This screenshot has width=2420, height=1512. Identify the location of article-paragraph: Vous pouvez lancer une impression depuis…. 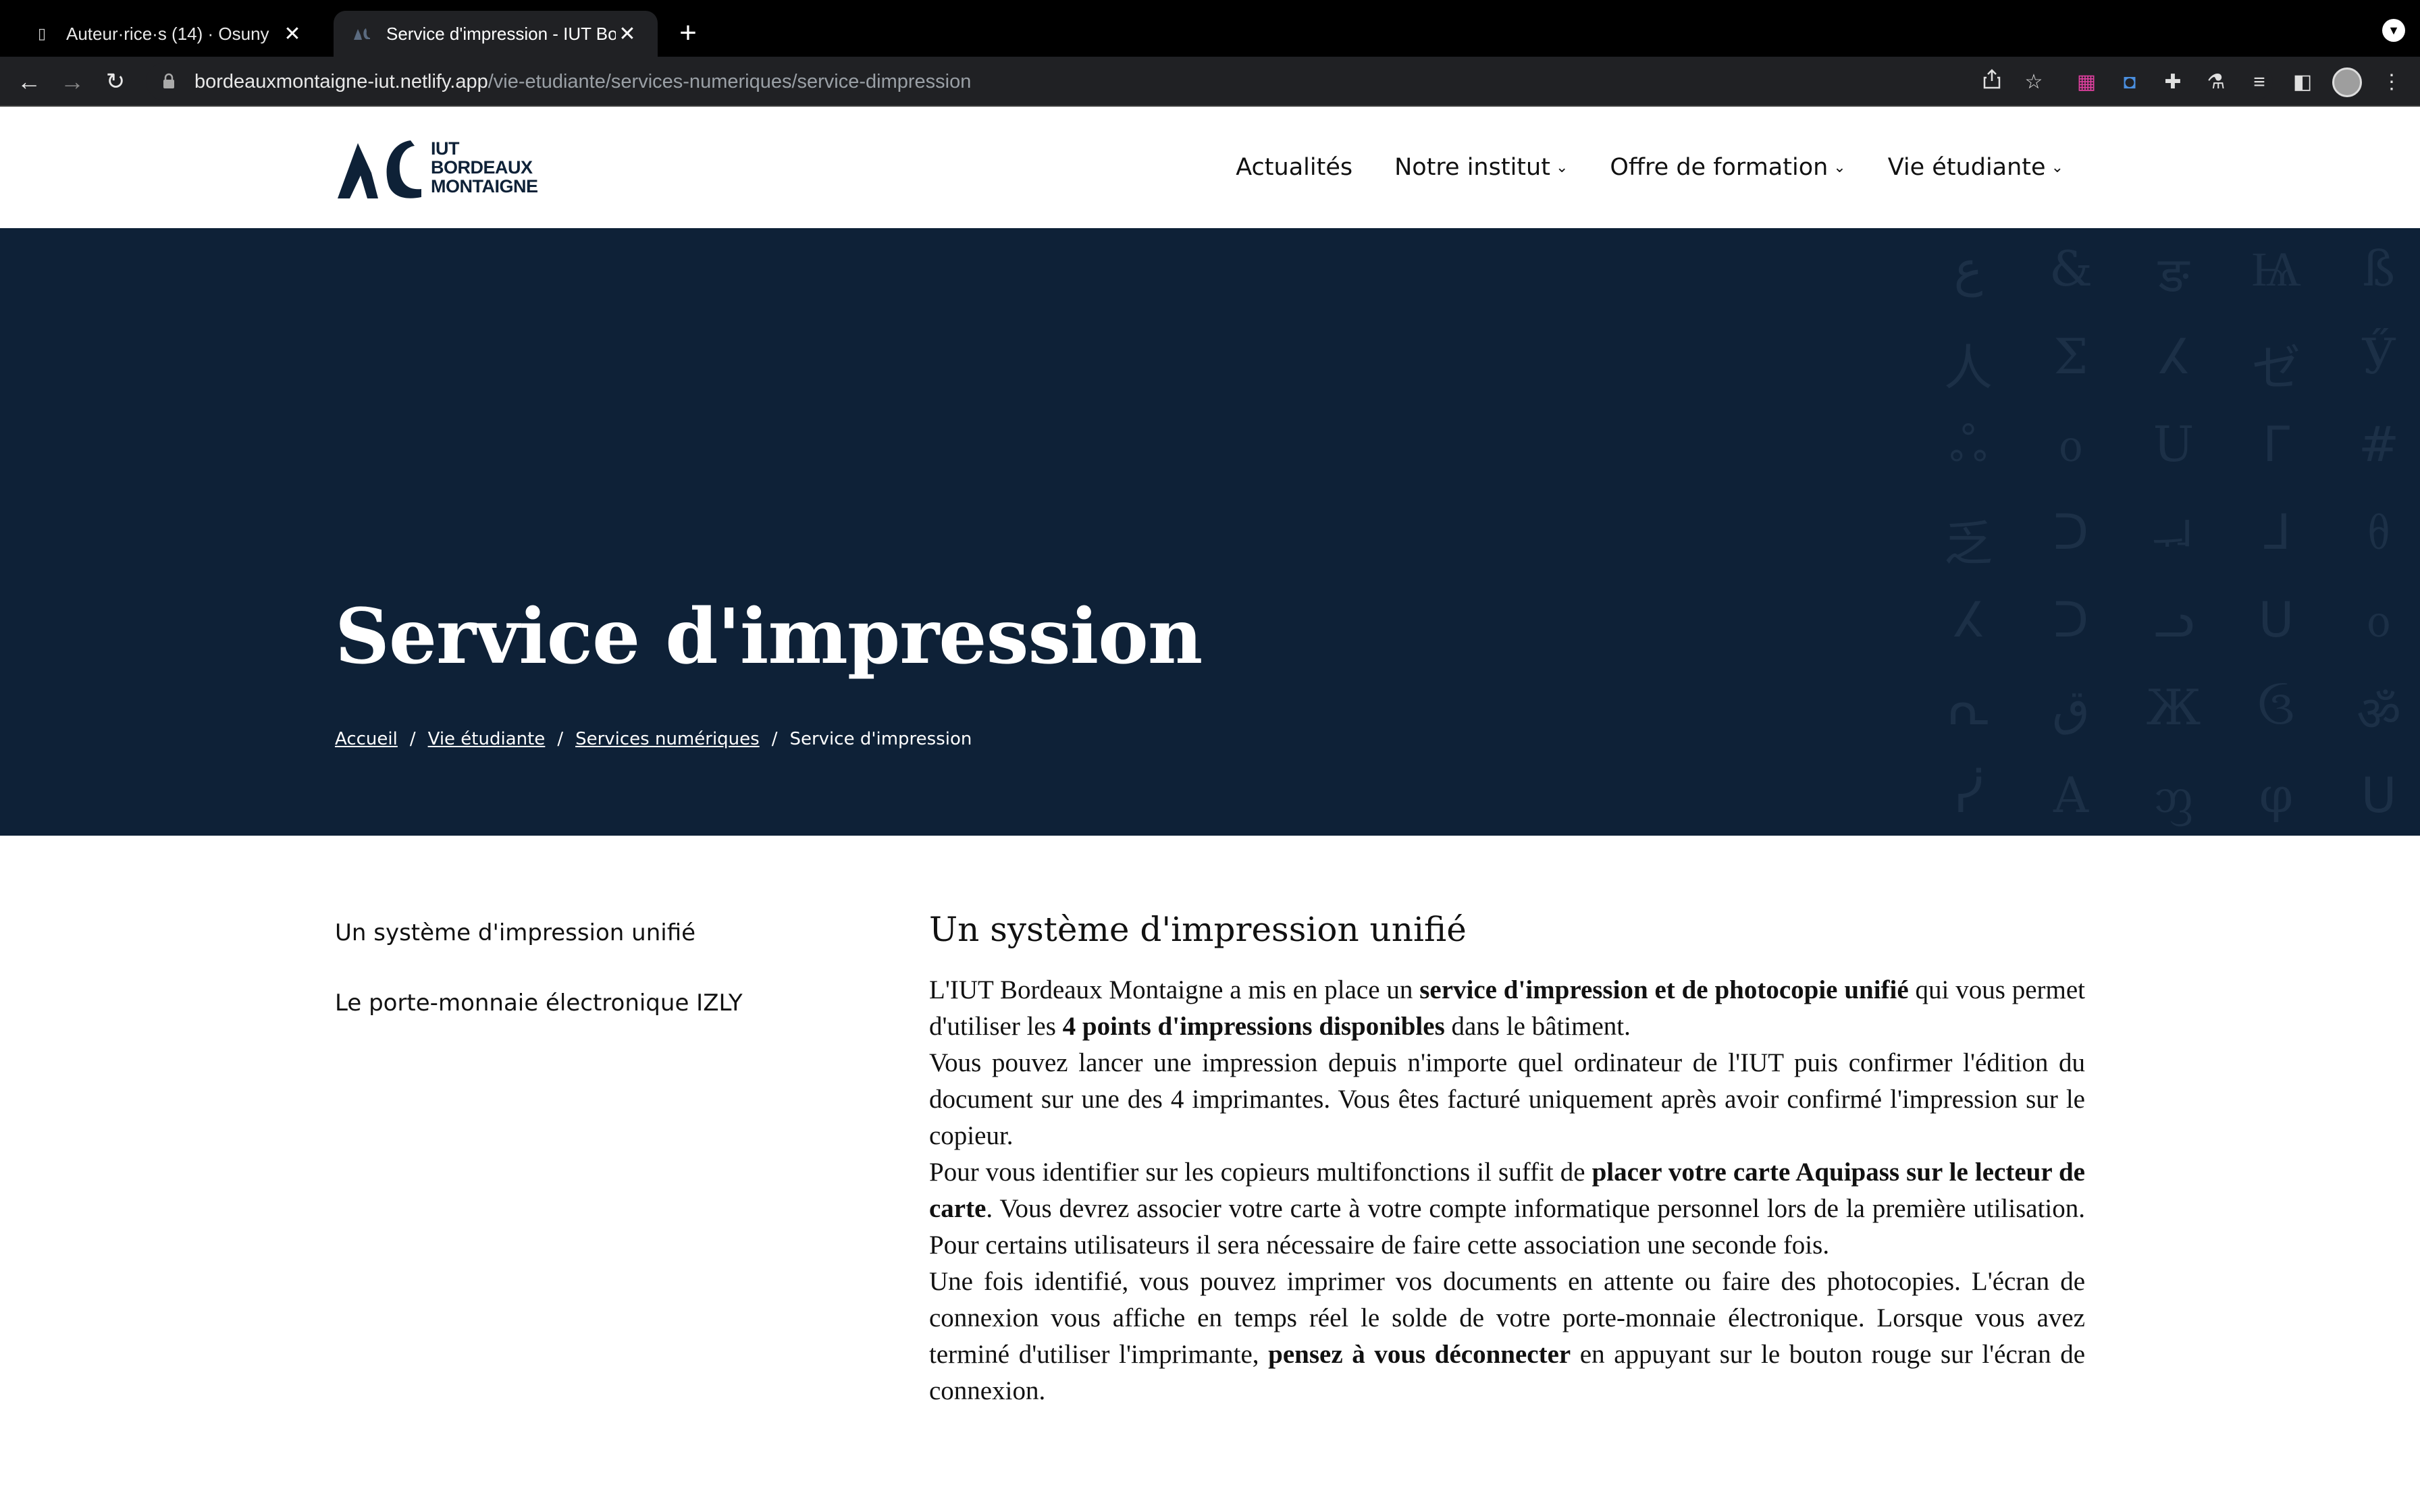
(1507, 1099).